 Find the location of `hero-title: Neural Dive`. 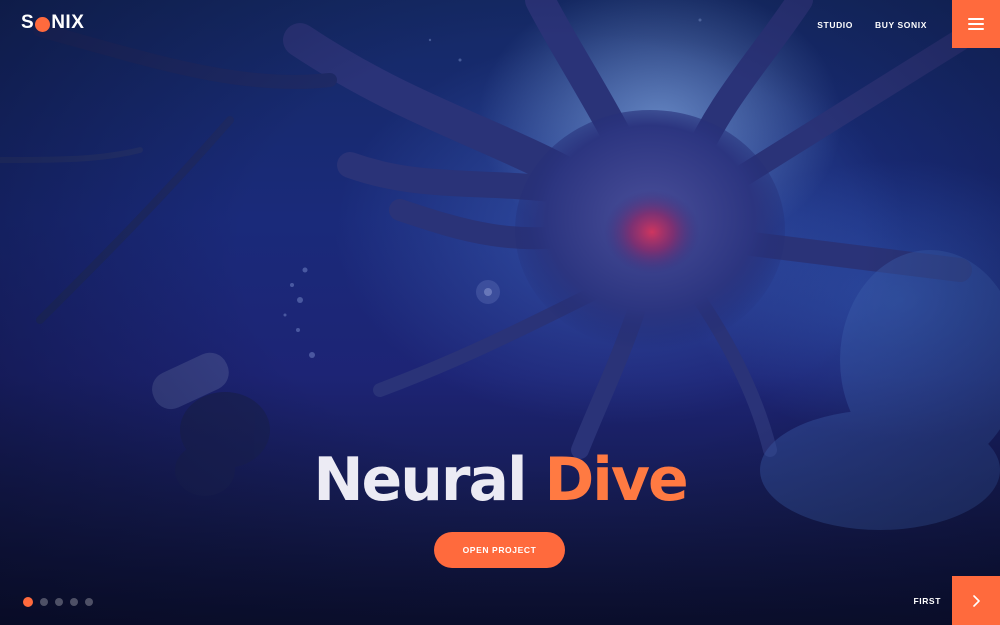

hero-title: Neural Dive is located at coordinates (500, 480).